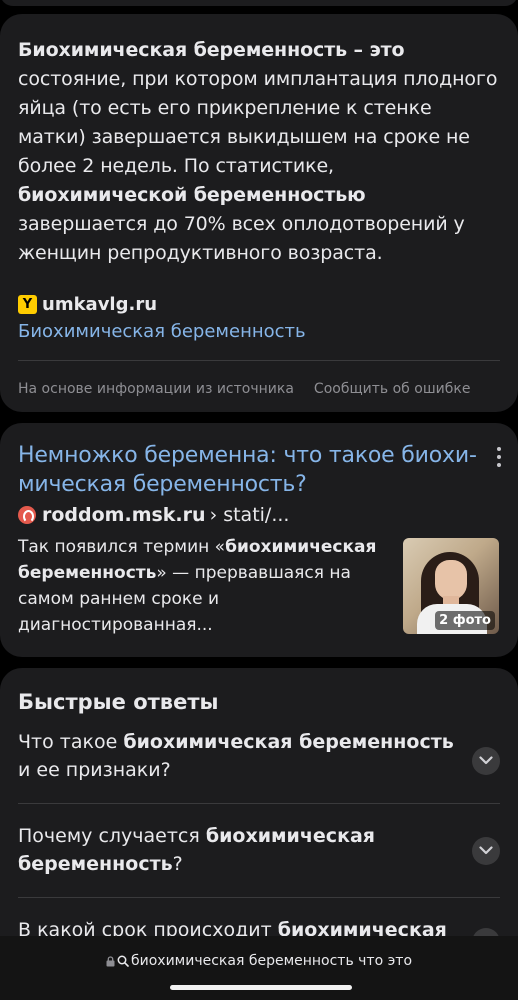  I want to click on snippet-part: биохимической беременностью, so click(192, 195).